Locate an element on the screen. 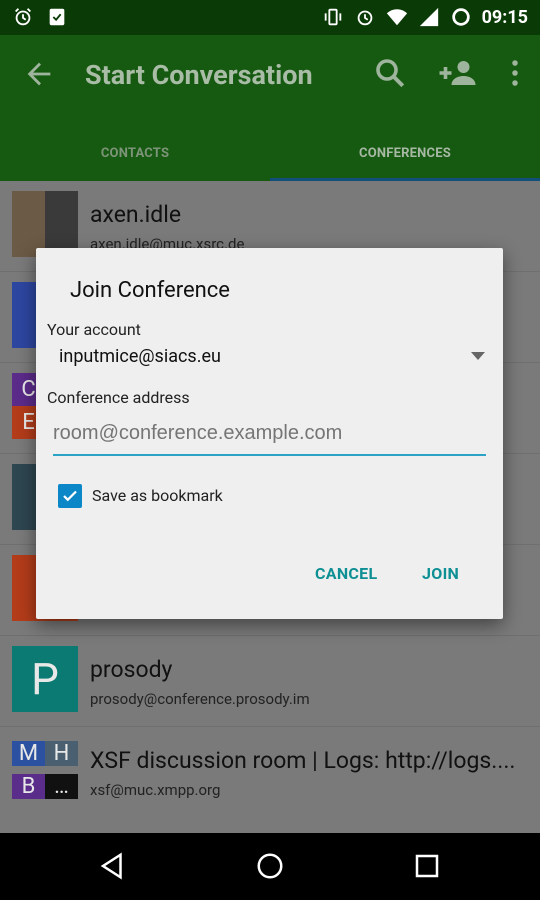 This screenshot has height=900, width=540. overflow-menu-icon is located at coordinates (515, 75).